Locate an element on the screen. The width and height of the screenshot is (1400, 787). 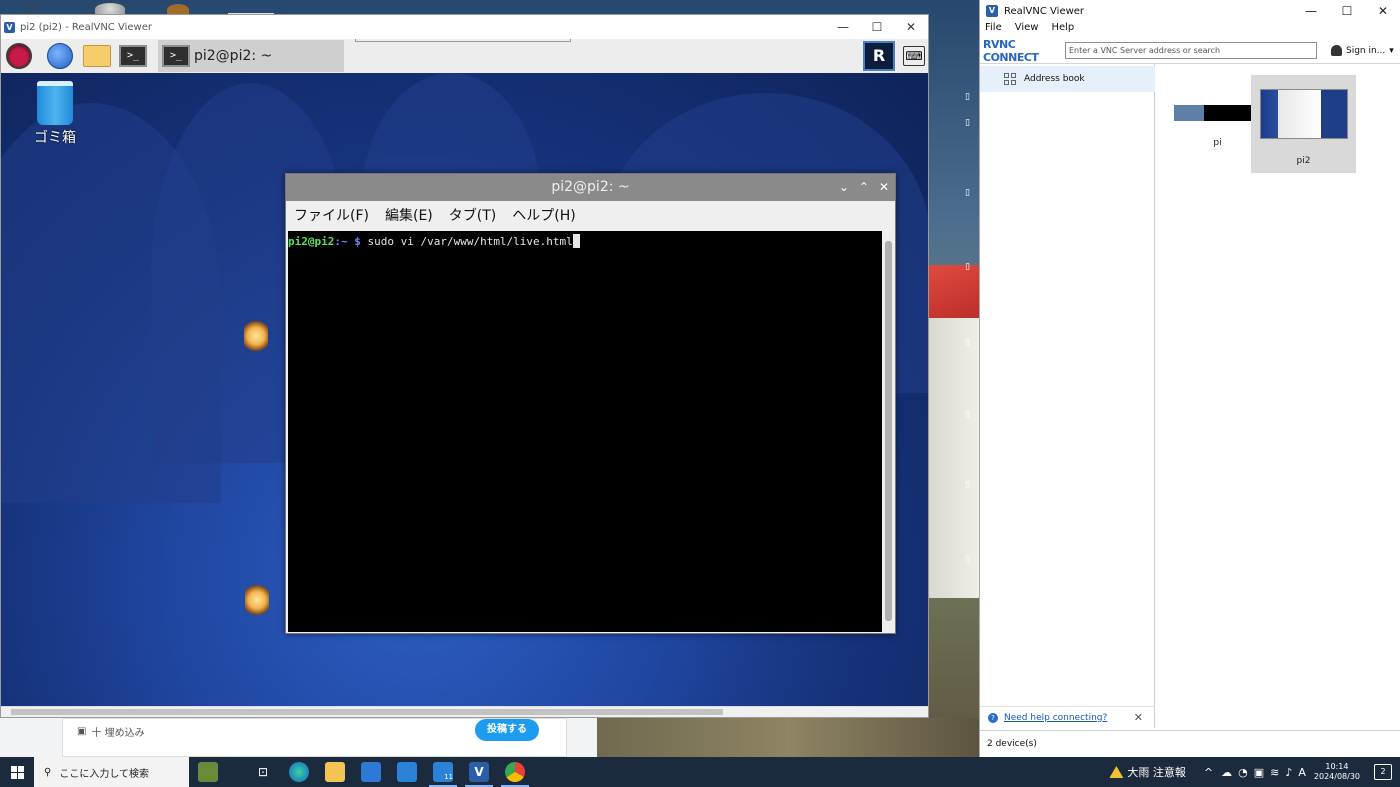
menu-help: Help is located at coordinates (1062, 30).